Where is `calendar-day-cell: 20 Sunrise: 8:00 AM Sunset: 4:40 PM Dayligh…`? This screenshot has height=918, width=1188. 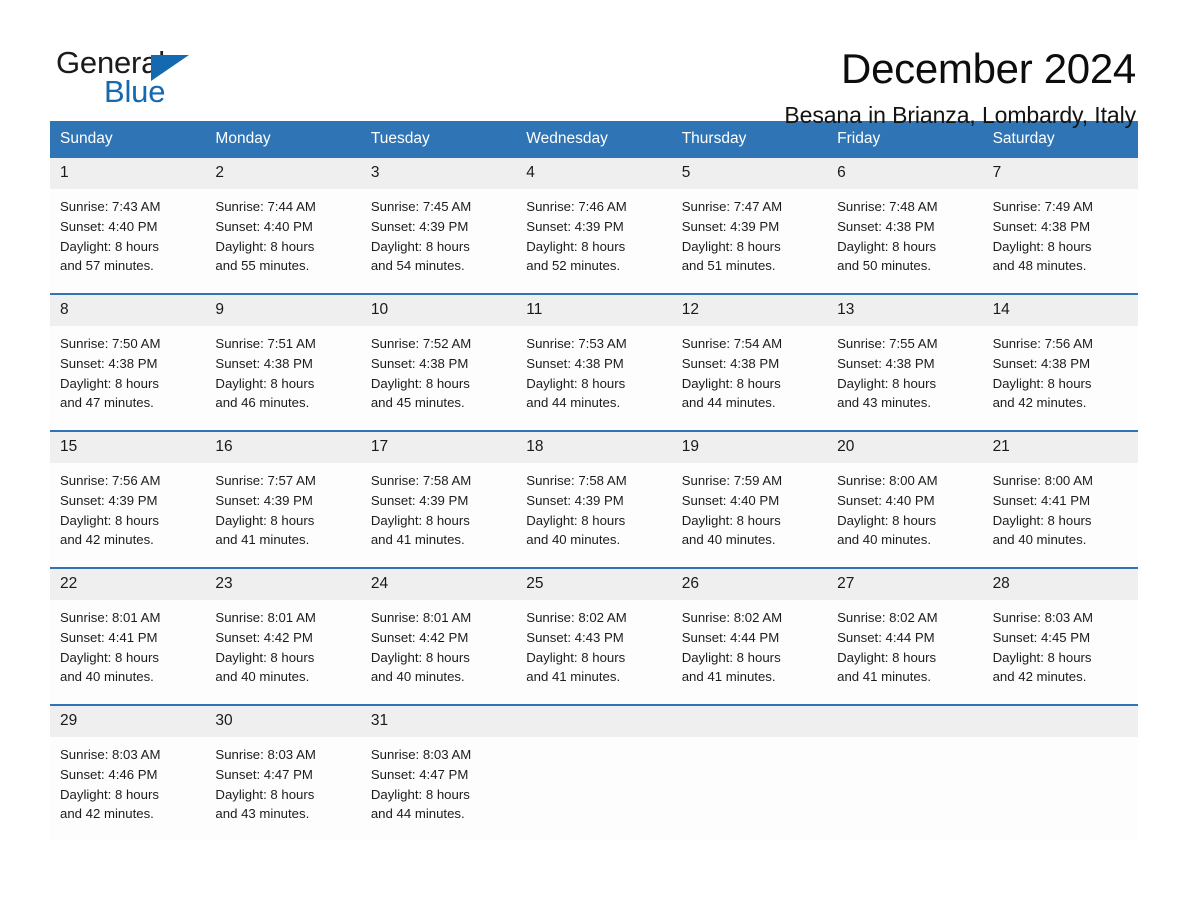 calendar-day-cell: 20 Sunrise: 8:00 AM Sunset: 4:40 PM Dayligh… is located at coordinates (905, 499).